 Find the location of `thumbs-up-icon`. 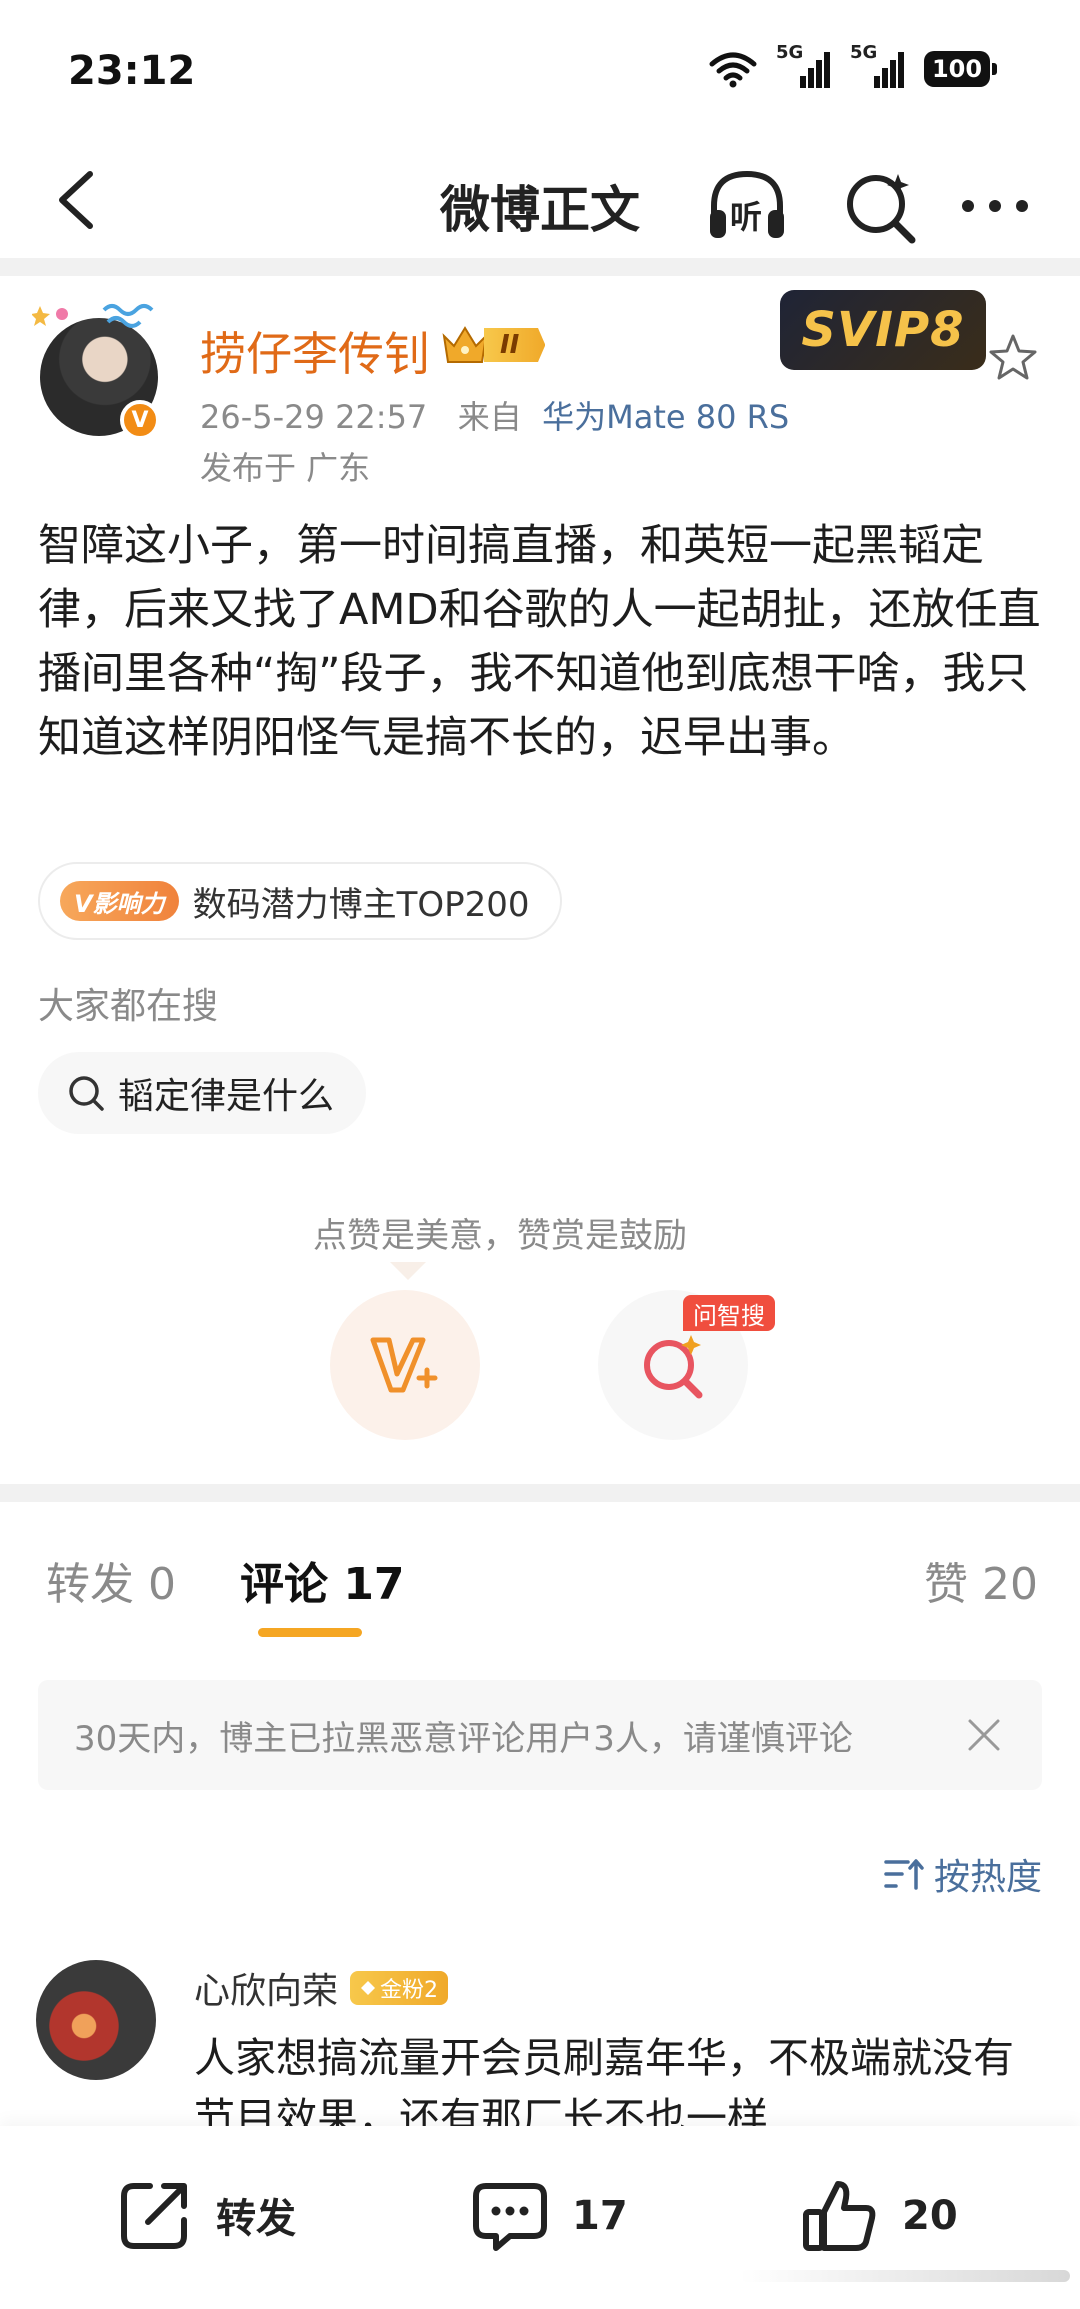

thumbs-up-icon is located at coordinates (839, 2216).